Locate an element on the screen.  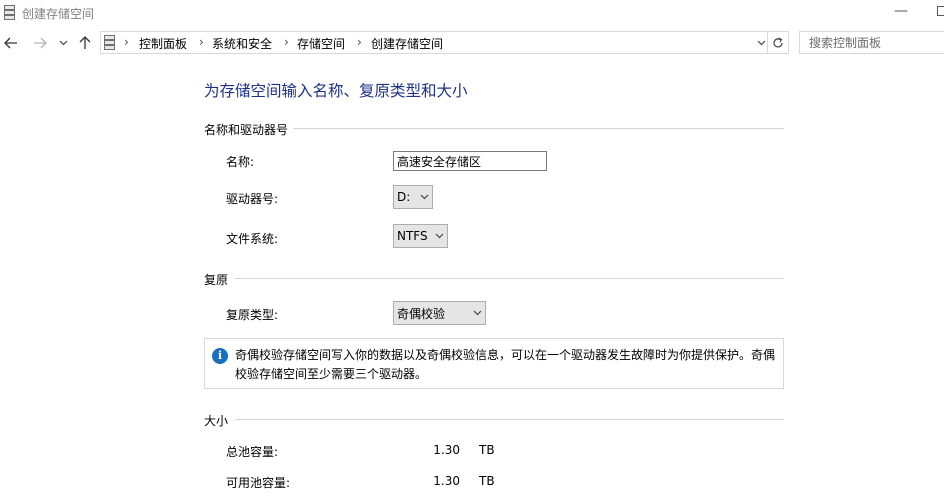
up-button is located at coordinates (85, 43).